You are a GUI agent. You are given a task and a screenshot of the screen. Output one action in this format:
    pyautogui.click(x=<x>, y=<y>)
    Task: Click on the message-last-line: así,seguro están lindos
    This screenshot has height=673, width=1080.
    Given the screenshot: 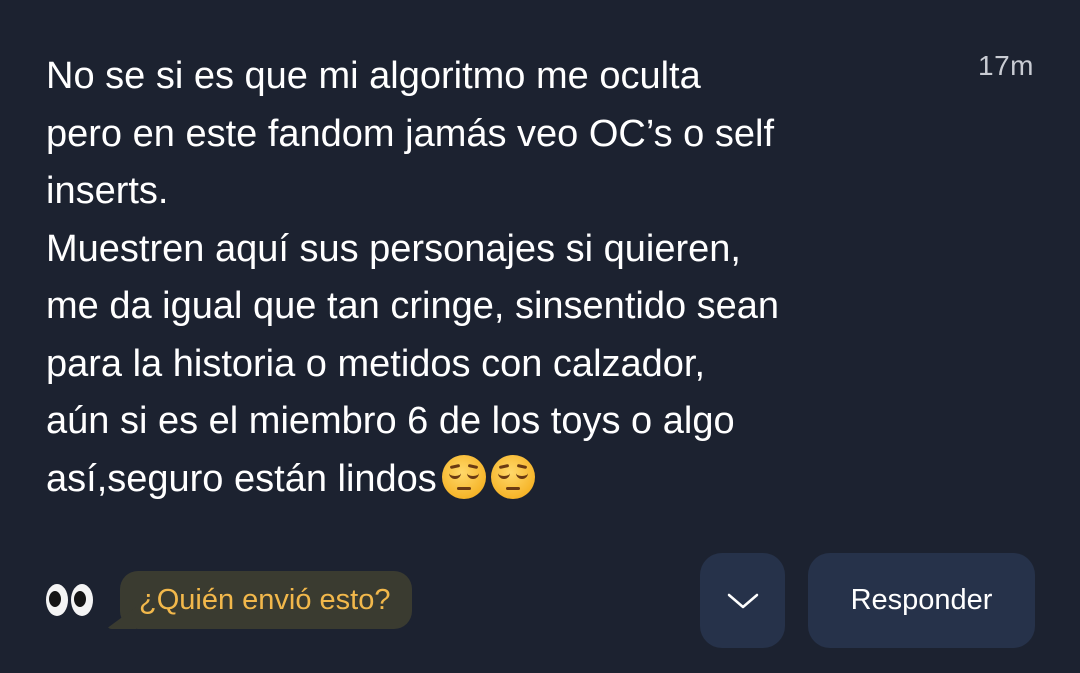 What is the action you would take?
    pyautogui.click(x=496, y=480)
    